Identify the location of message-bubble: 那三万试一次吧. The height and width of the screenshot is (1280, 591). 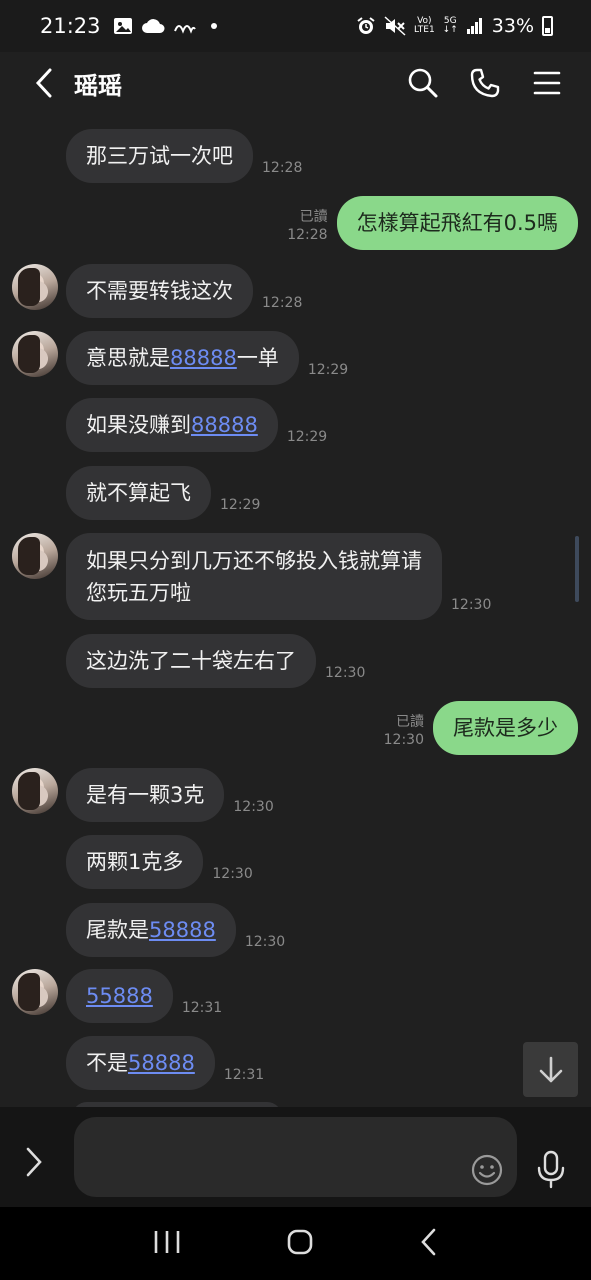
(159, 156).